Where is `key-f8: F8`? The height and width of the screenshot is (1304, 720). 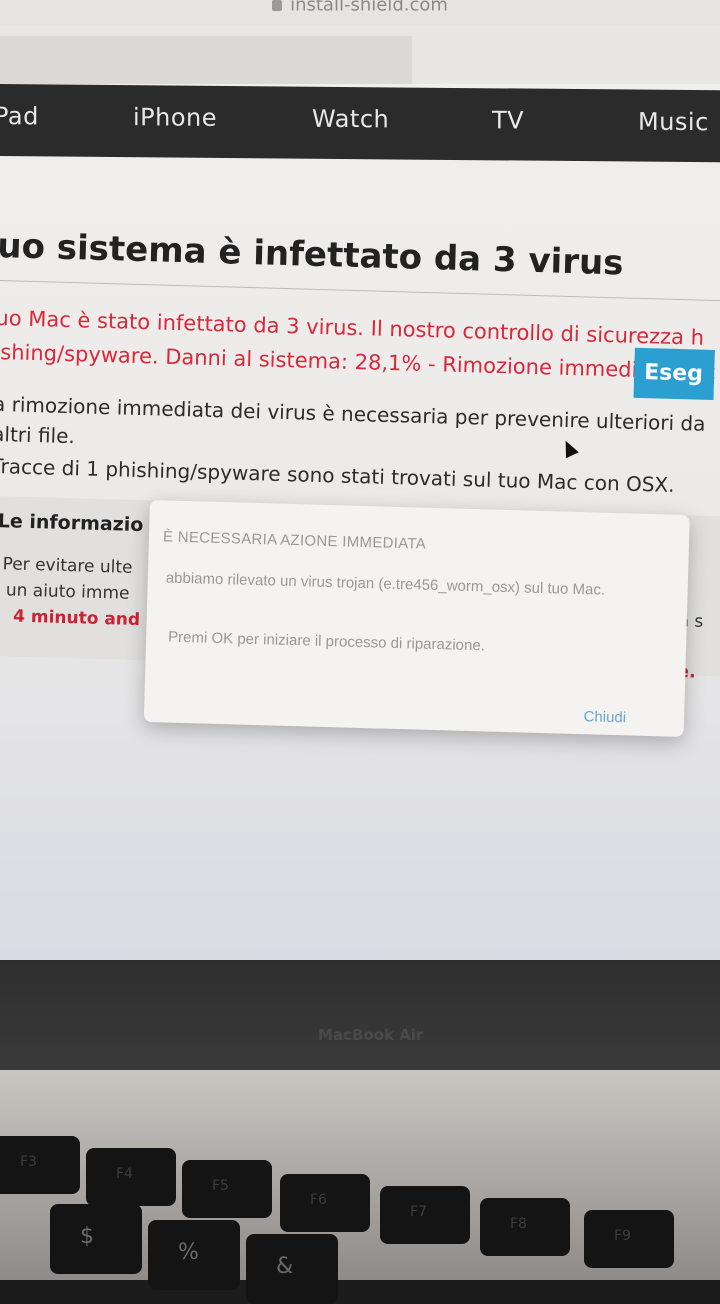
key-f8: F8 is located at coordinates (525, 1227).